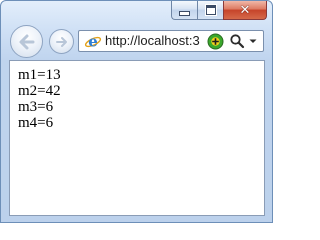  I want to click on forward-button, so click(61, 41).